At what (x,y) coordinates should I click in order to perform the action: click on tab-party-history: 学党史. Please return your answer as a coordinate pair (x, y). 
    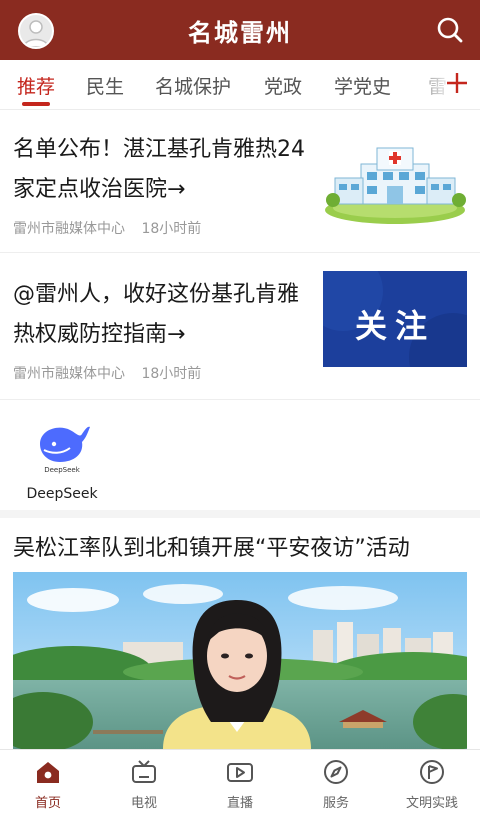
    Looking at the image, I should click on (362, 85).